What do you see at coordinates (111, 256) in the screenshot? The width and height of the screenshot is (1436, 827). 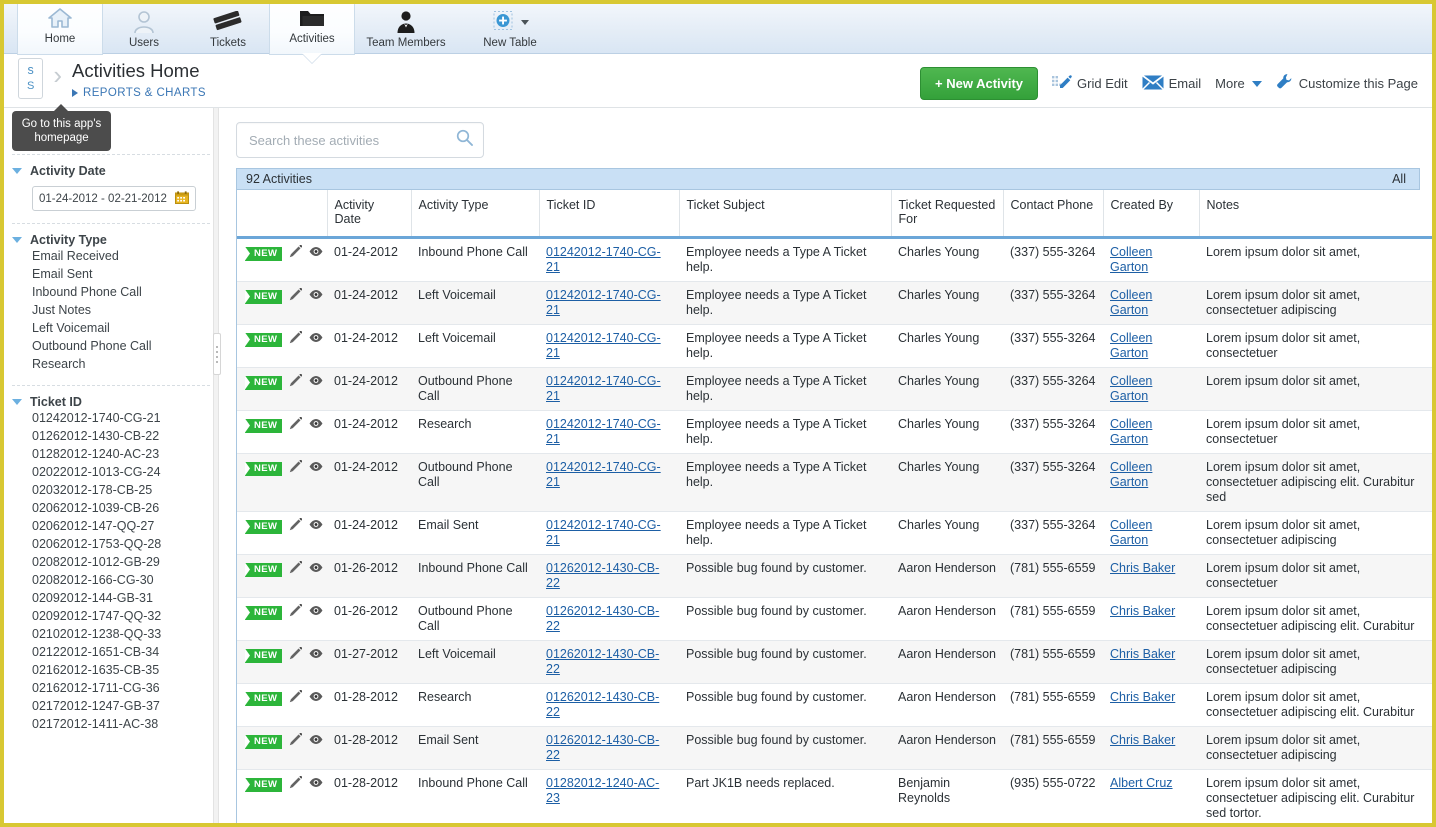 I see `filter-activity-type-item-0: Email Received` at bounding box center [111, 256].